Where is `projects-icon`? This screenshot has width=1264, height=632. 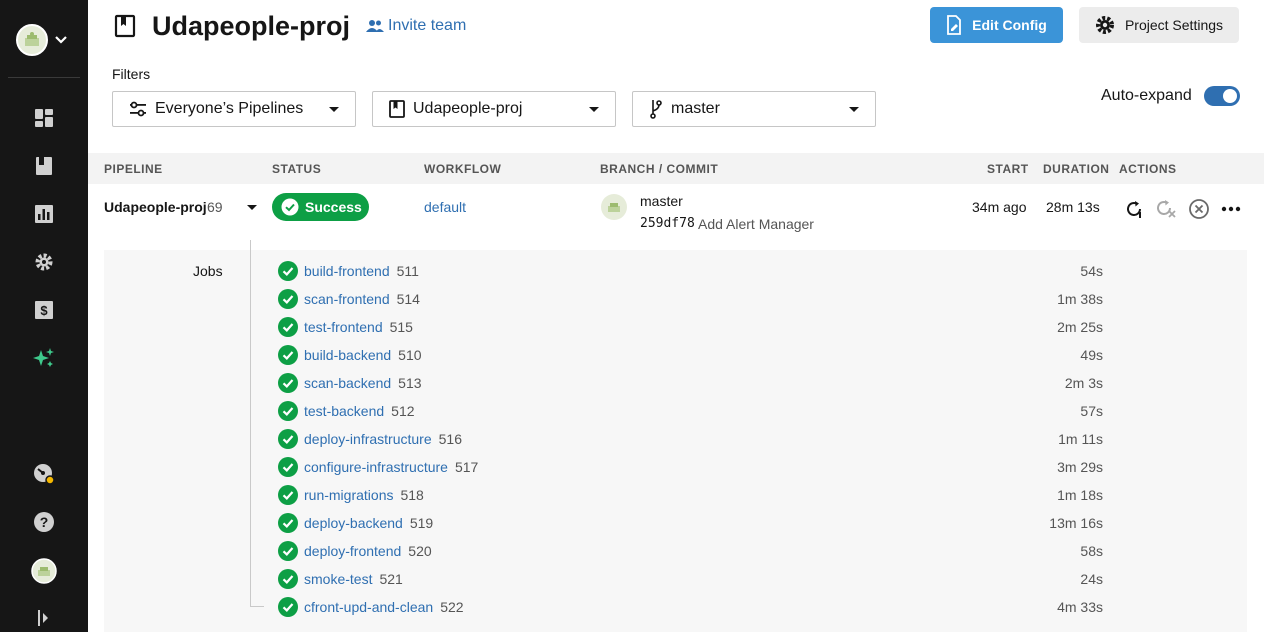
projects-icon is located at coordinates (44, 166).